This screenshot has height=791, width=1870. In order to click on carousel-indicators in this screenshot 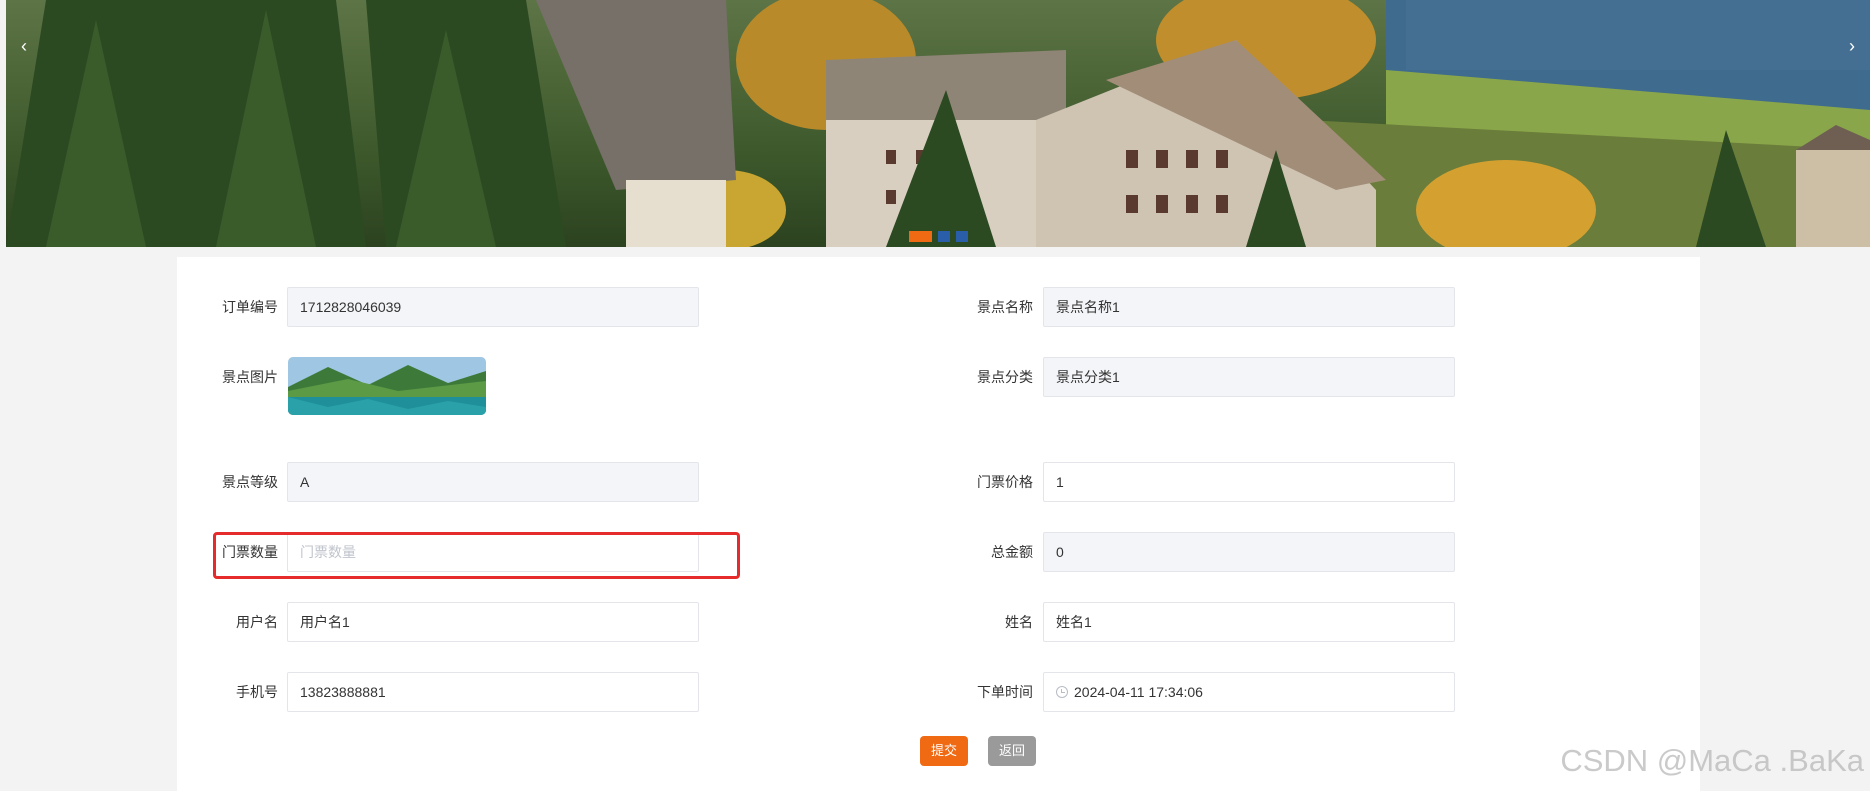, I will do `click(938, 236)`.